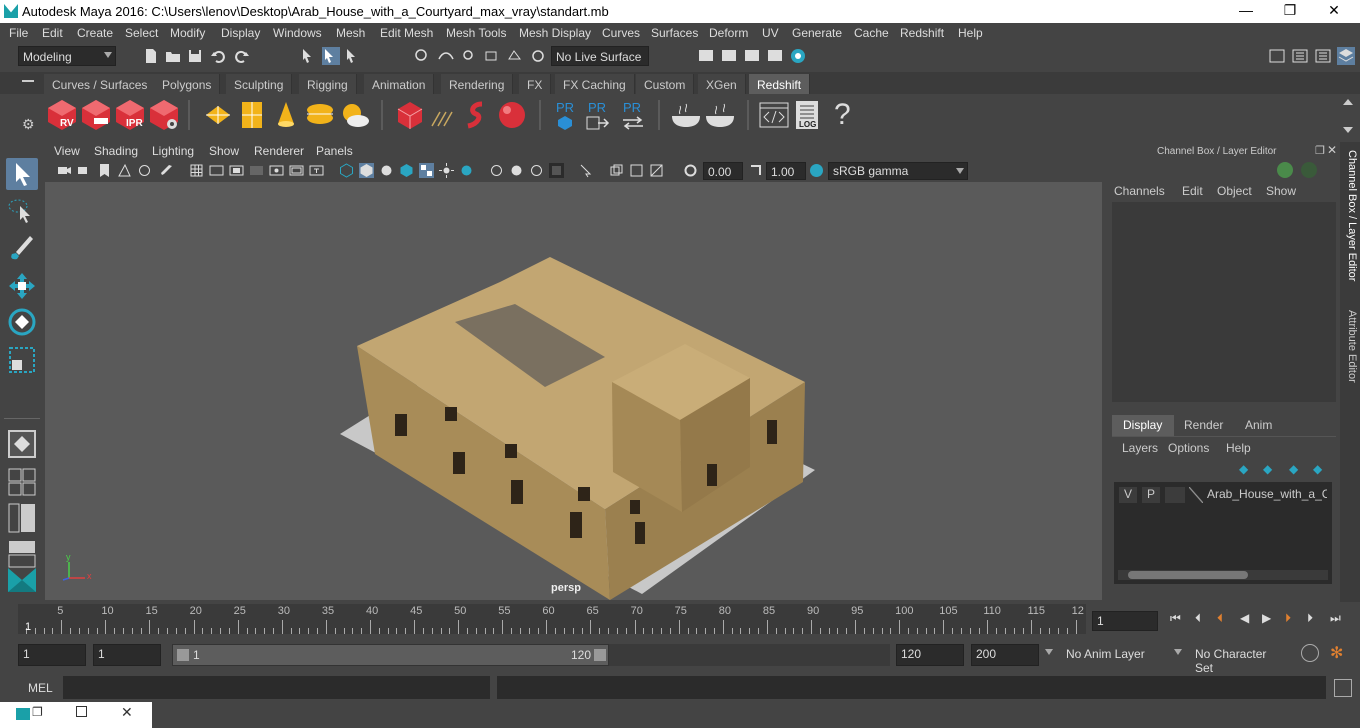 The image size is (1360, 728). Describe the element at coordinates (22, 360) in the screenshot. I see `scale-tool-icon` at that location.